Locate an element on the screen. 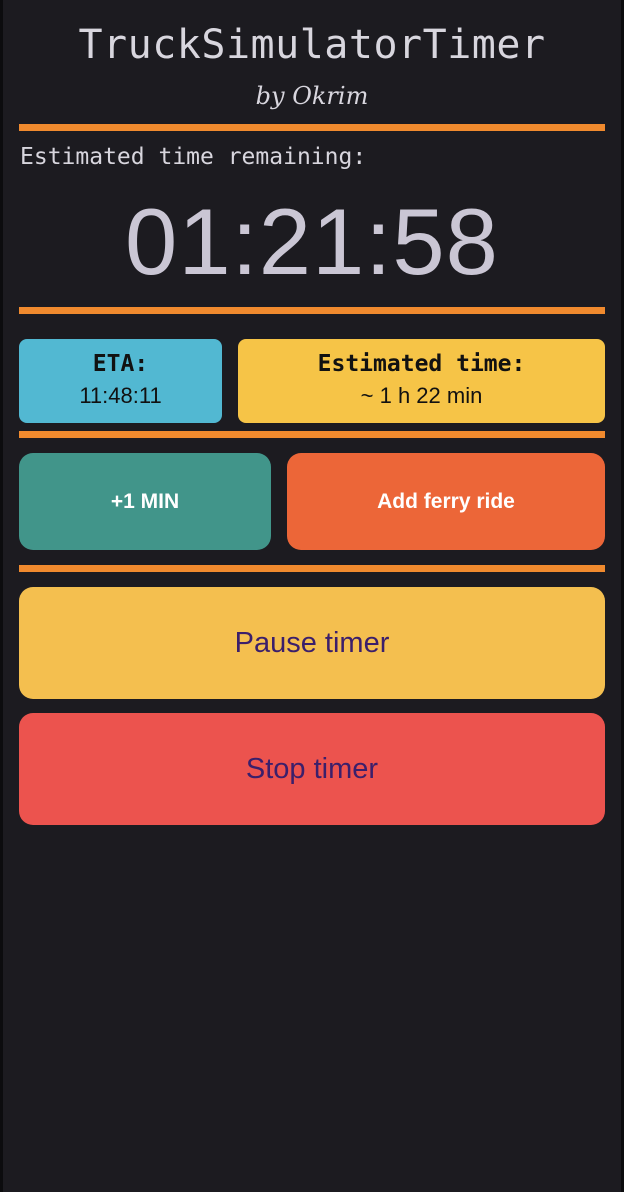 The height and width of the screenshot is (1192, 624). pause-timer-button: Pause timer is located at coordinates (312, 643).